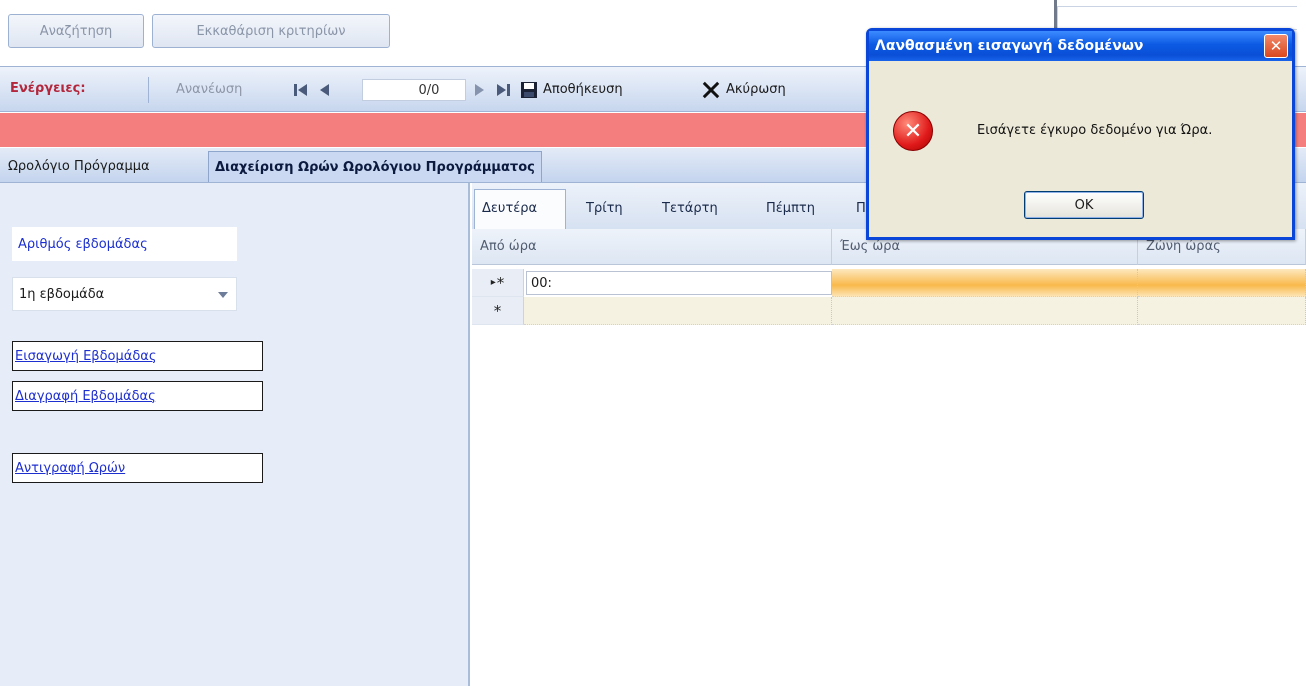 This screenshot has height=686, width=1306. What do you see at coordinates (76, 31) in the screenshot?
I see `search-button: Αναζήτηση` at bounding box center [76, 31].